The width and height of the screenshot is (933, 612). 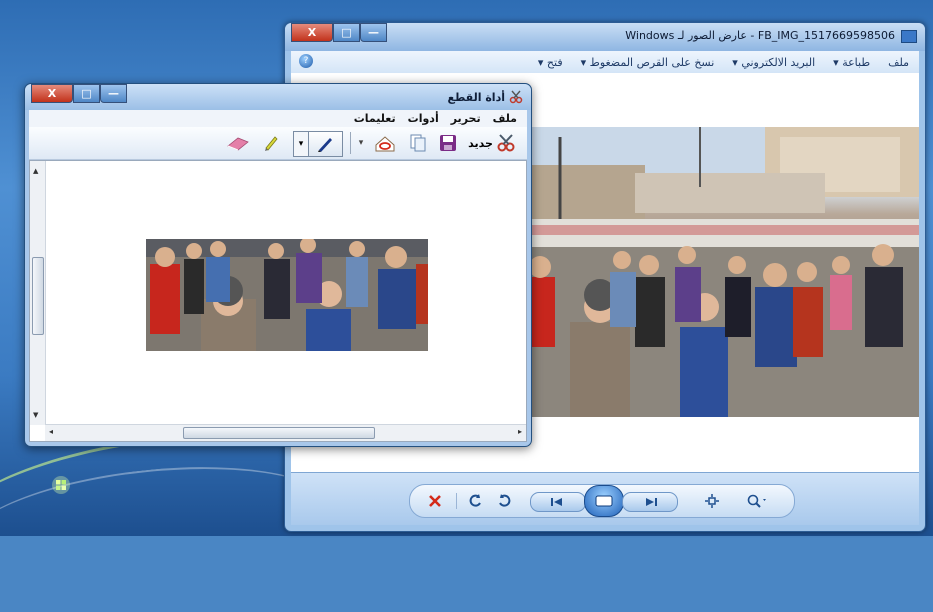 I want to click on scissors-app-icon, so click(x=516, y=97).